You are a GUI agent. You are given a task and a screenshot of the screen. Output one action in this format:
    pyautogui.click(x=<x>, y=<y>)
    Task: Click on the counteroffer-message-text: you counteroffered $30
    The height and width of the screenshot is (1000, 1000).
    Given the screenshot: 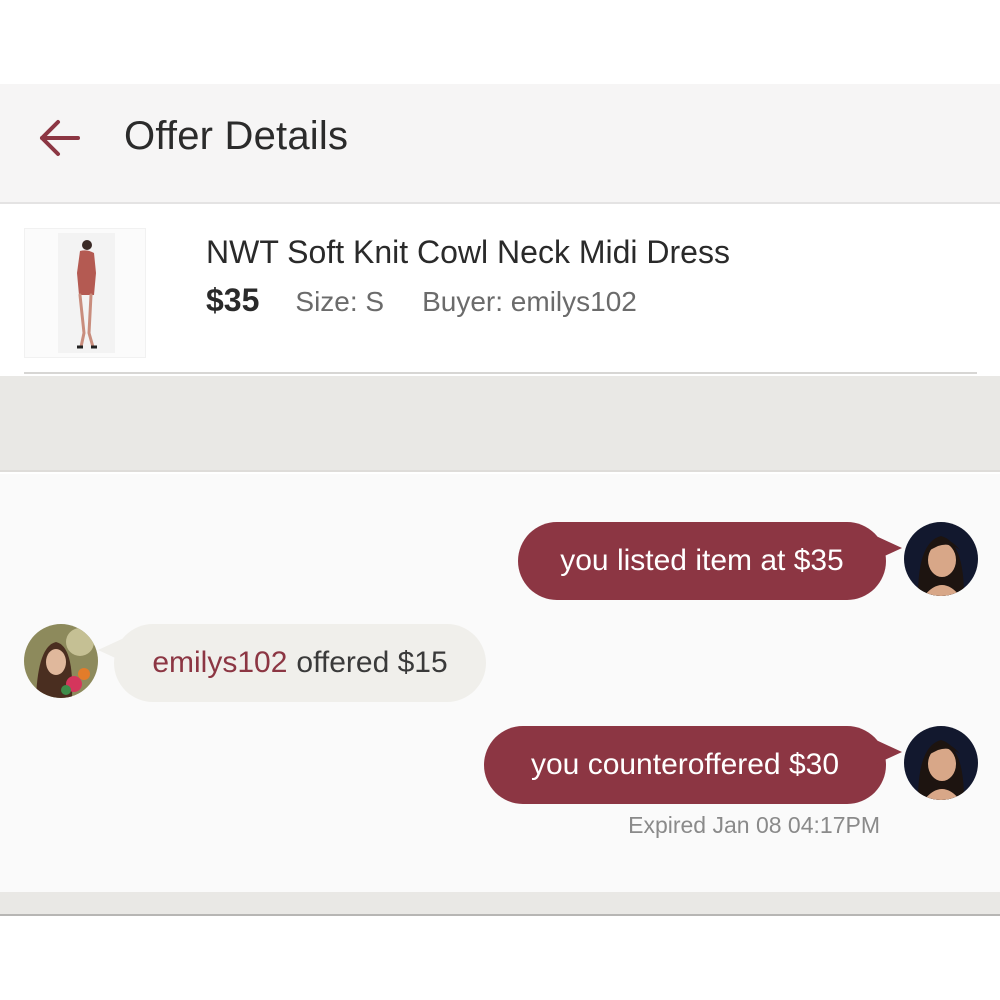 What is the action you would take?
    pyautogui.click(x=684, y=764)
    